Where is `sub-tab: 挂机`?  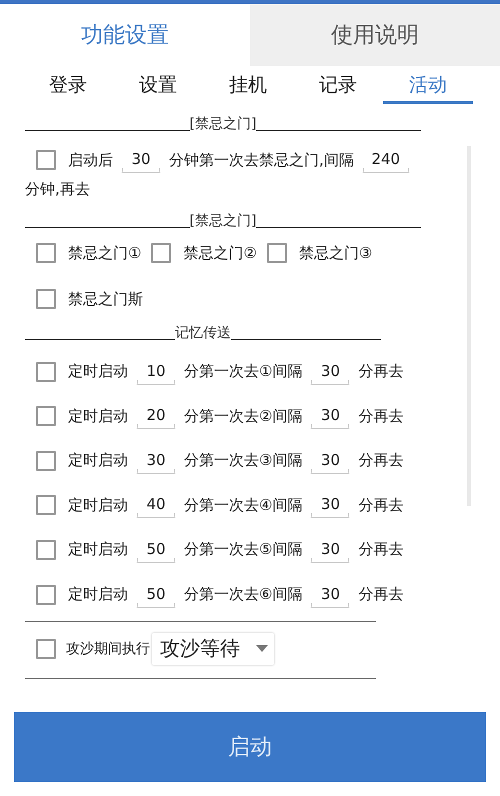
sub-tab: 挂机 is located at coordinates (248, 87).